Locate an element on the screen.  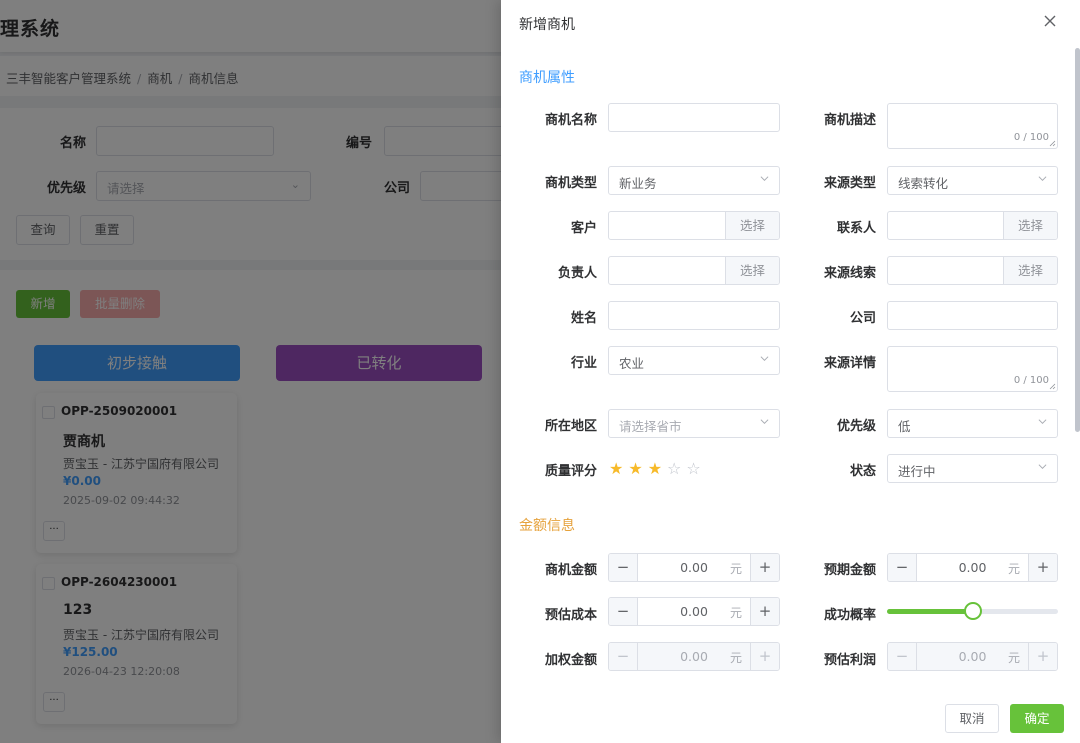
status-value: 进行中 is located at coordinates (917, 471).